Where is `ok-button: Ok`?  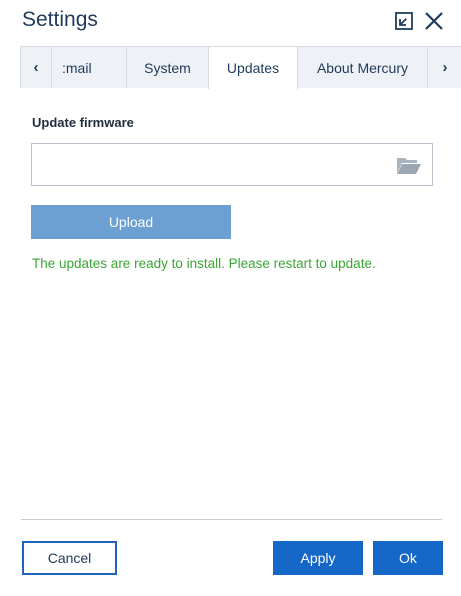
ok-button: Ok is located at coordinates (408, 558).